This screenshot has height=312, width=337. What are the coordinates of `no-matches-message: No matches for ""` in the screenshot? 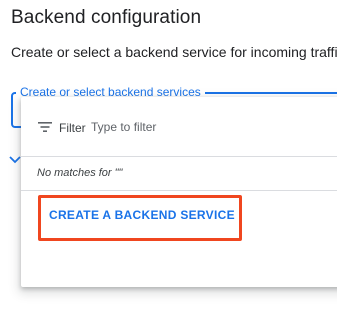 It's located at (80, 173).